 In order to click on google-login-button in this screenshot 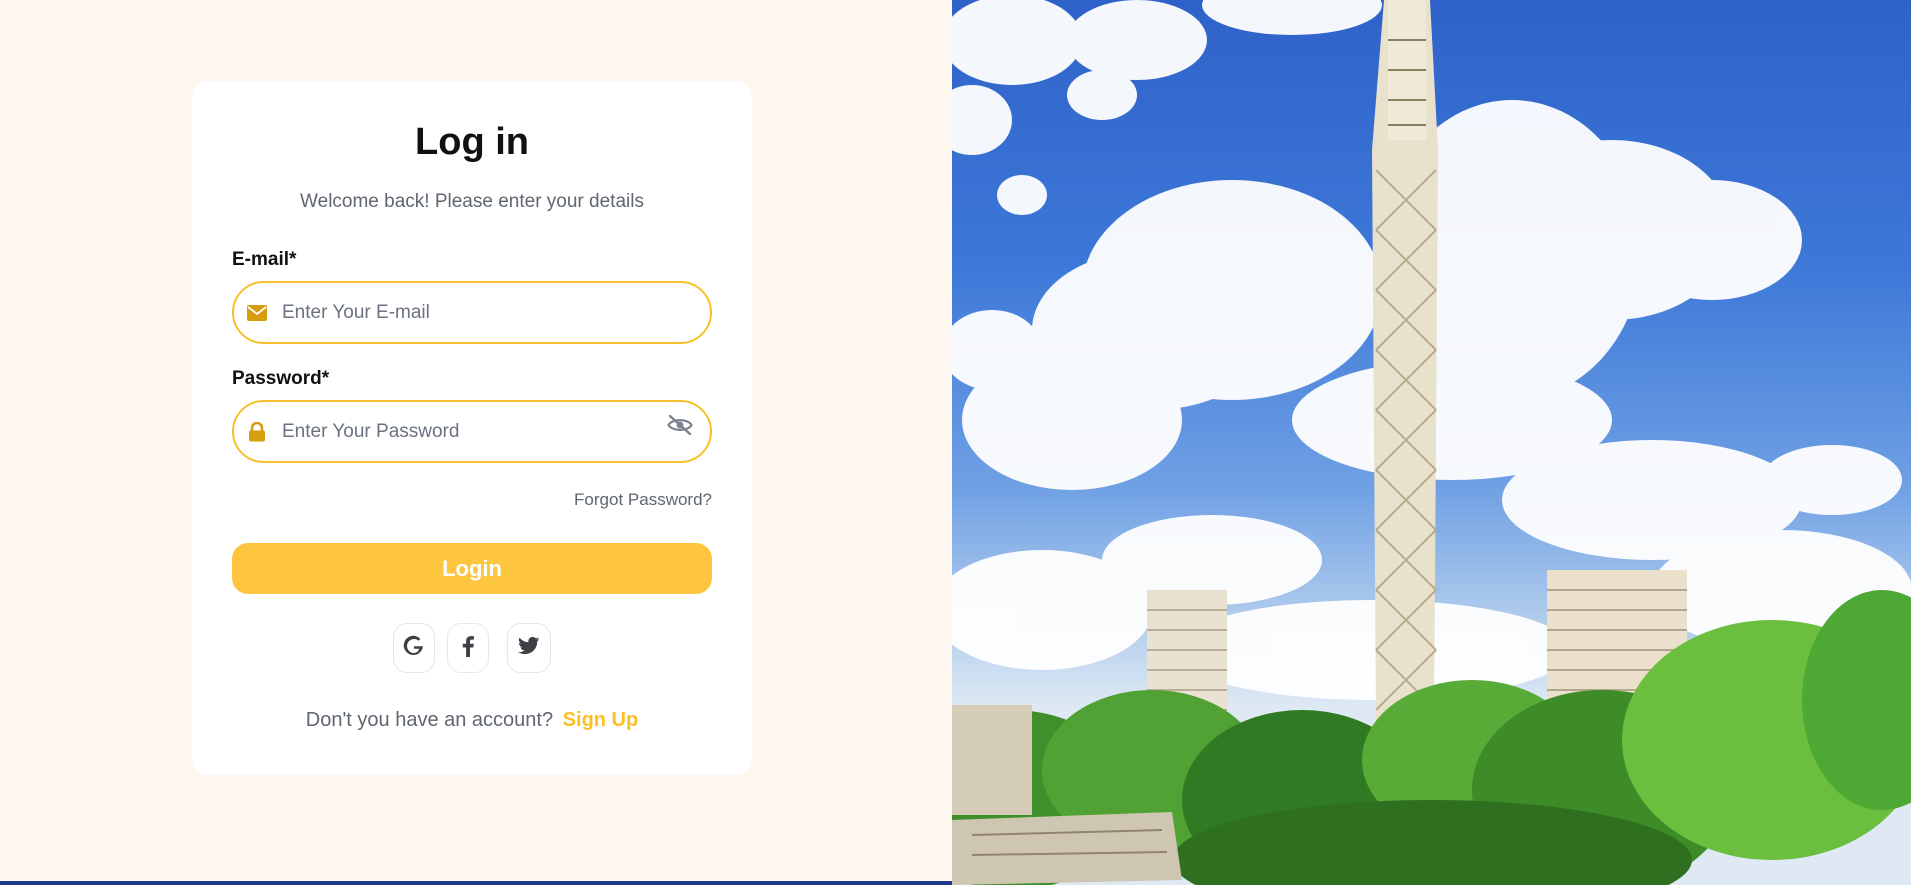, I will do `click(414, 648)`.